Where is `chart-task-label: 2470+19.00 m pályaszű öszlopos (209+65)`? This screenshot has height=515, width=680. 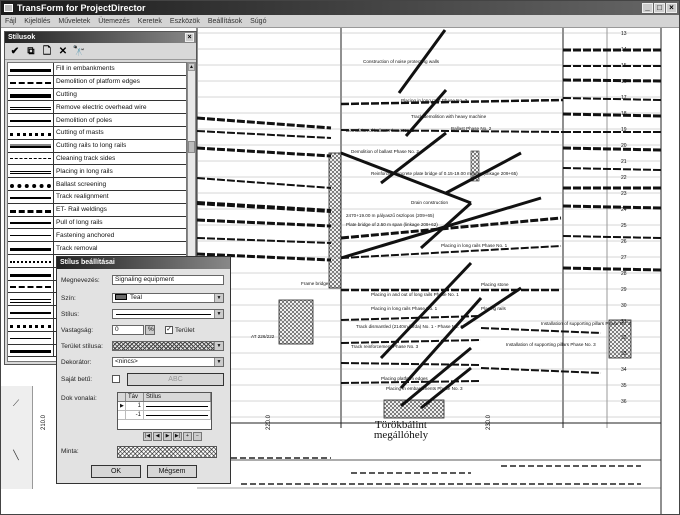 chart-task-label: 2470+19.00 m pályaszű öszlopos (209+65) is located at coordinates (390, 215).